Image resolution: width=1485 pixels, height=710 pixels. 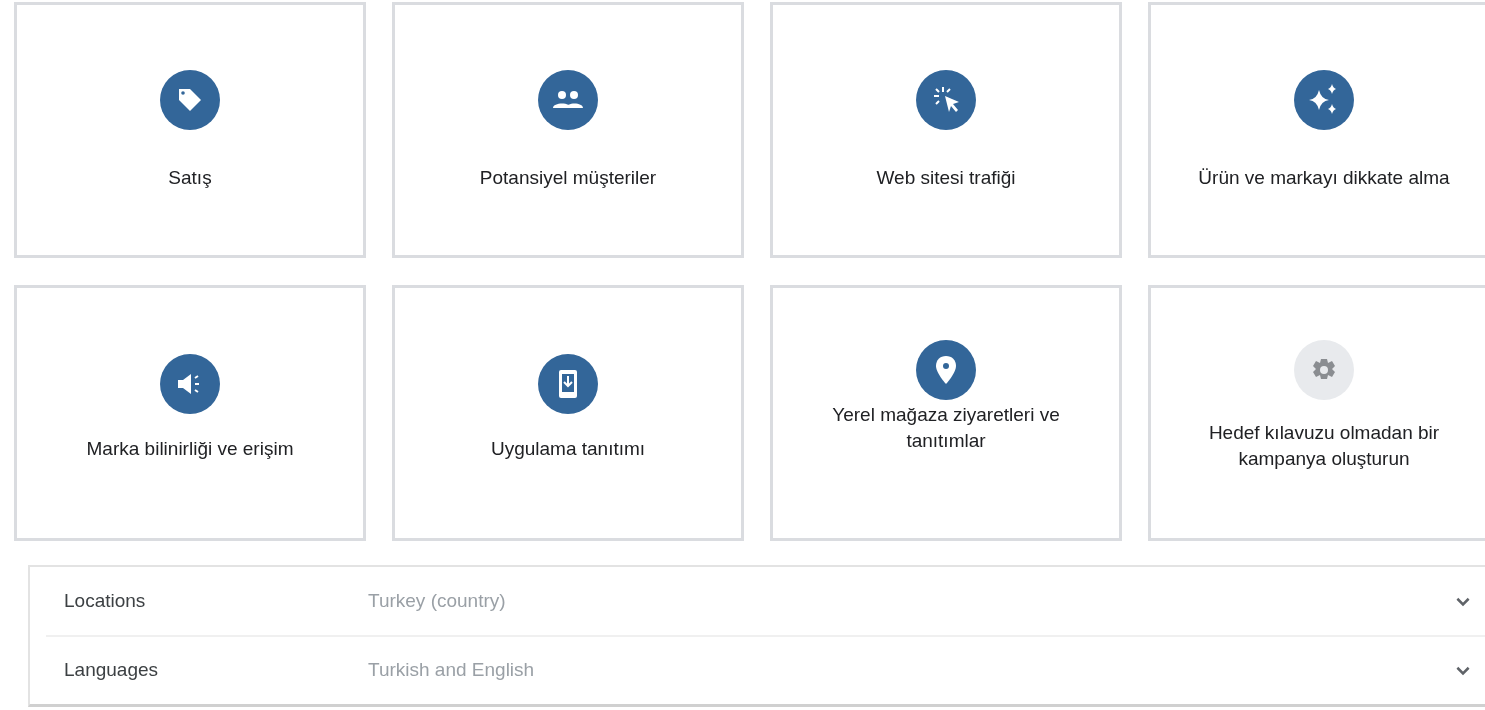 I want to click on goal-card: Ürün ve markayı dikkate alma, so click(x=1316, y=130).